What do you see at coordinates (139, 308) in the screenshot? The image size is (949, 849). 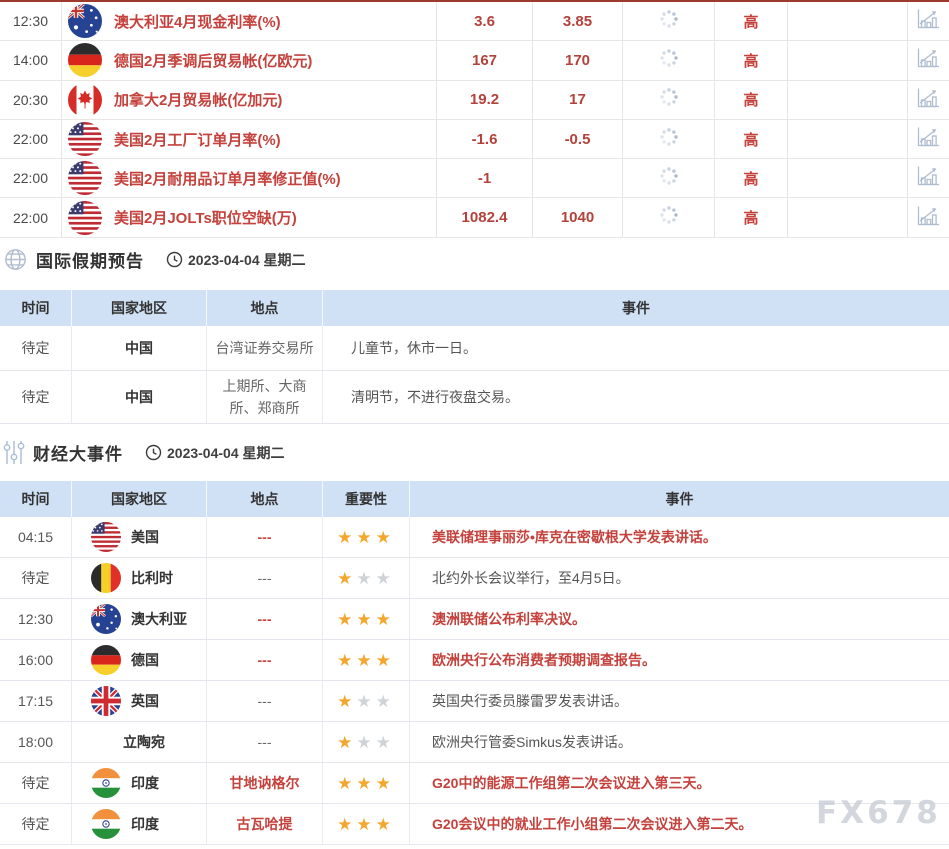 I see `col-header-country: 国家地区` at bounding box center [139, 308].